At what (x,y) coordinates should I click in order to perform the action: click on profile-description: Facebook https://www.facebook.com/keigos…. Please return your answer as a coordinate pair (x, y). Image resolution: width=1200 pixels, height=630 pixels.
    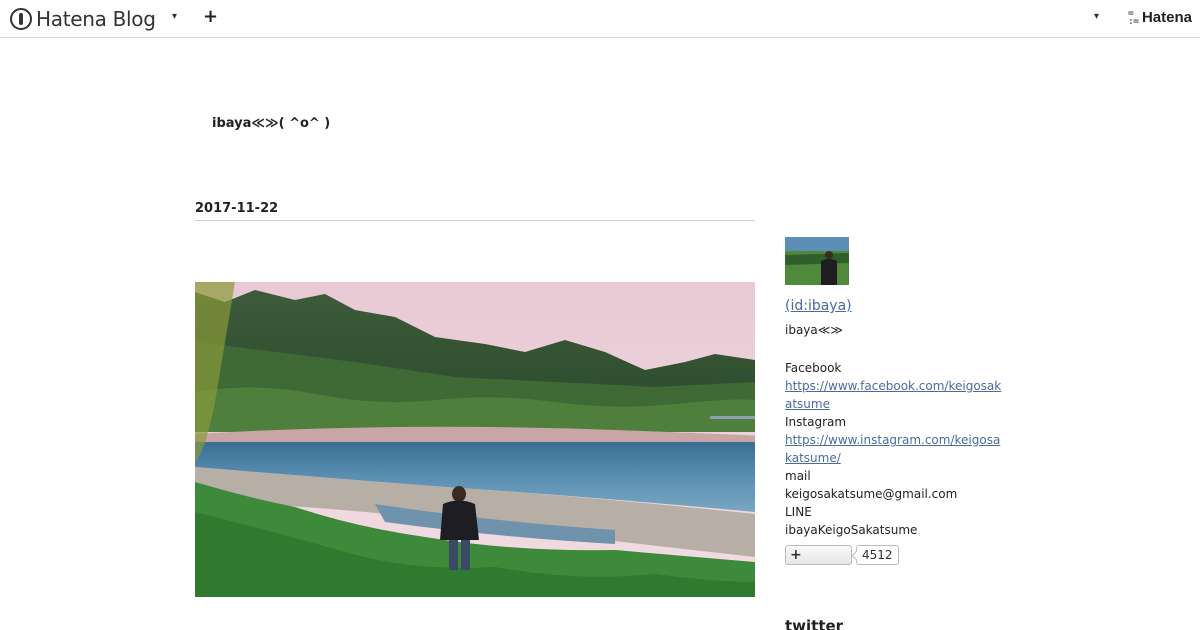
    Looking at the image, I should click on (895, 449).